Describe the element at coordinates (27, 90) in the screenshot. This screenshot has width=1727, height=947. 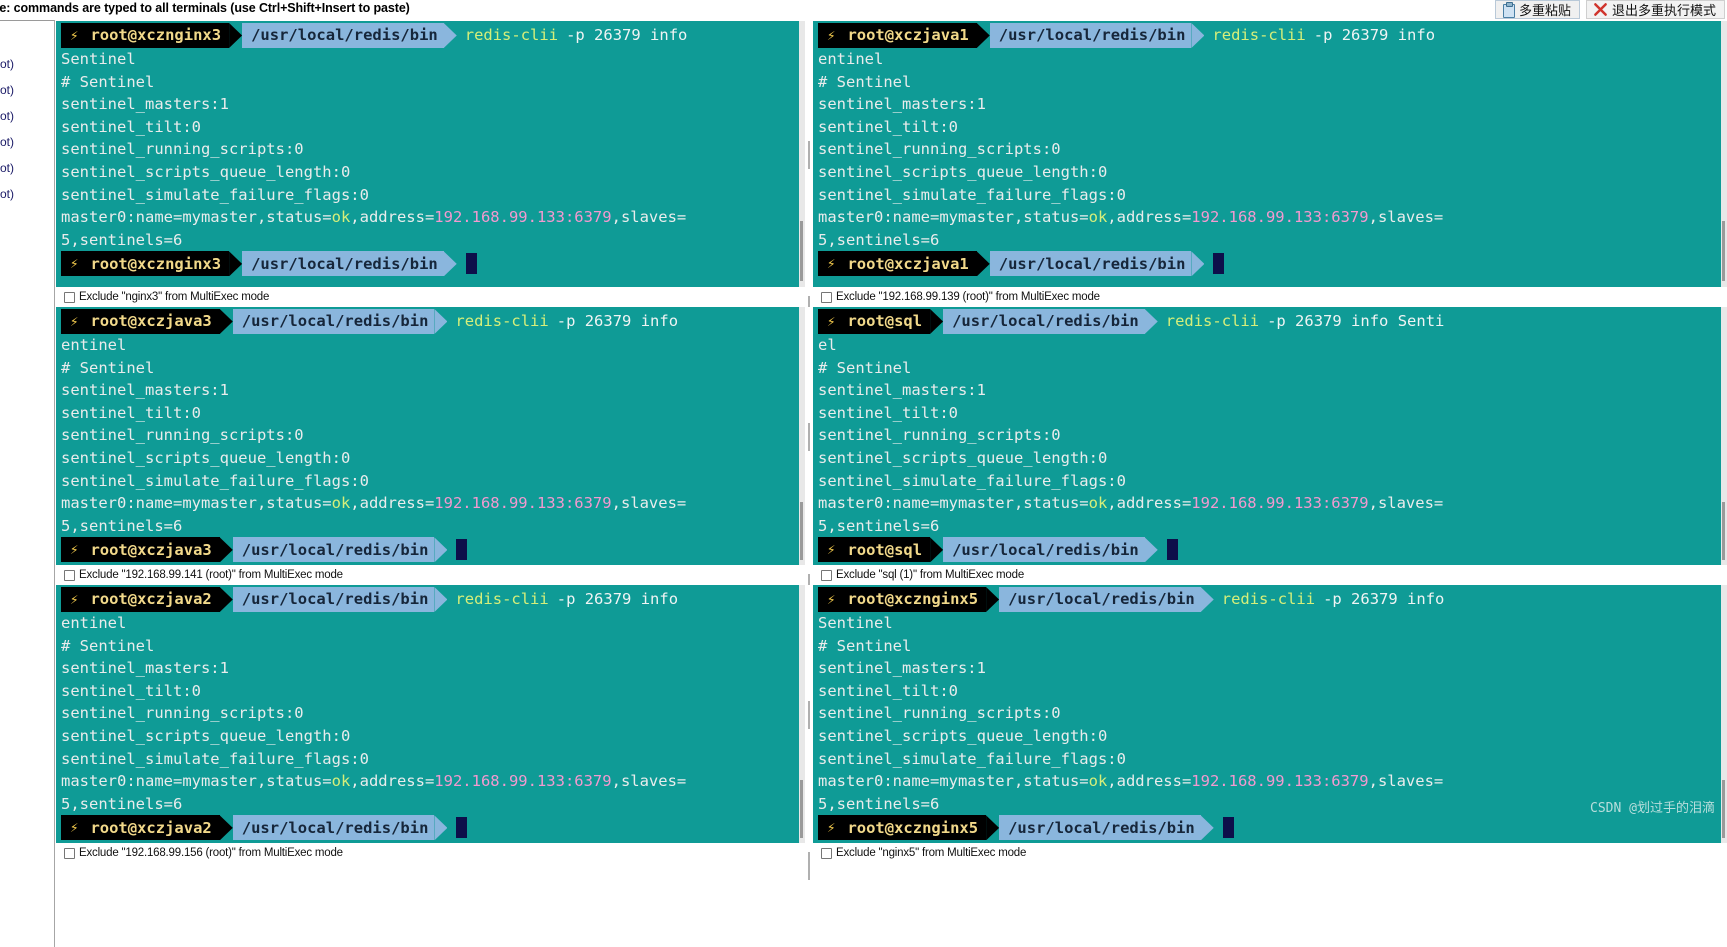
I see `sidebar-item-1: ot)` at that location.